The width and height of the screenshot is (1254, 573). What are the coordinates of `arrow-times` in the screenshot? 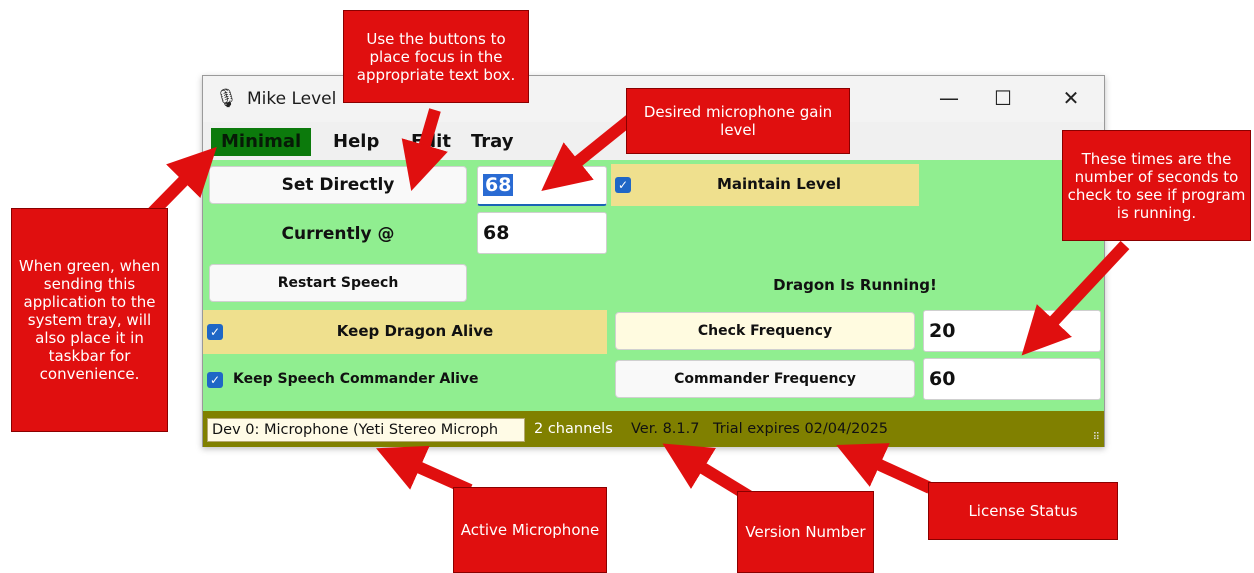 It's located at (1075, 298).